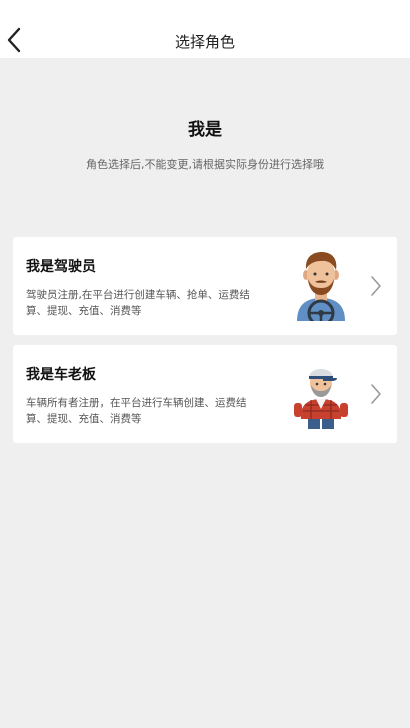 Image resolution: width=410 pixels, height=728 pixels. What do you see at coordinates (138, 303) in the screenshot?
I see `role-description: 驾驶员注册,在平台进行创建车辆、抢单、运费结算、提现、充值、消费等` at bounding box center [138, 303].